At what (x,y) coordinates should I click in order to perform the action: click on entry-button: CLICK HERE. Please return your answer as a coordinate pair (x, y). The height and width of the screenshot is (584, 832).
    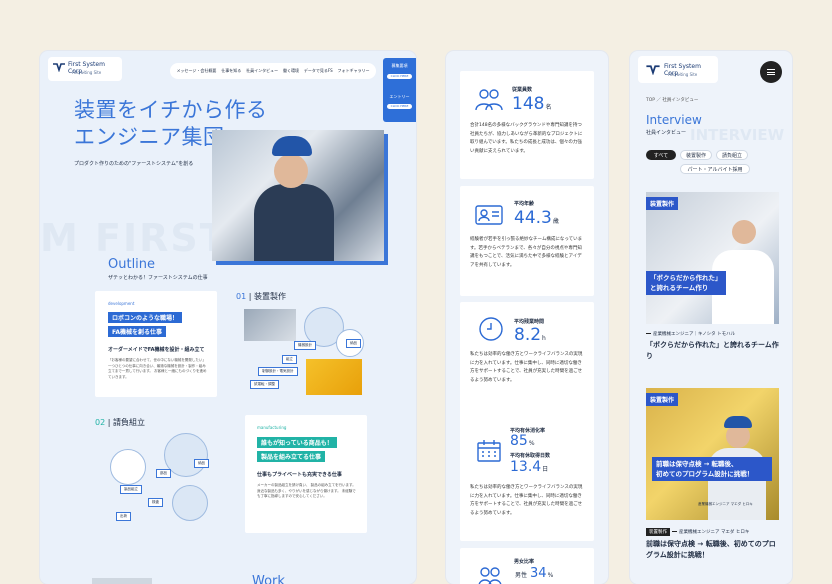
    Looking at the image, I should click on (399, 106).